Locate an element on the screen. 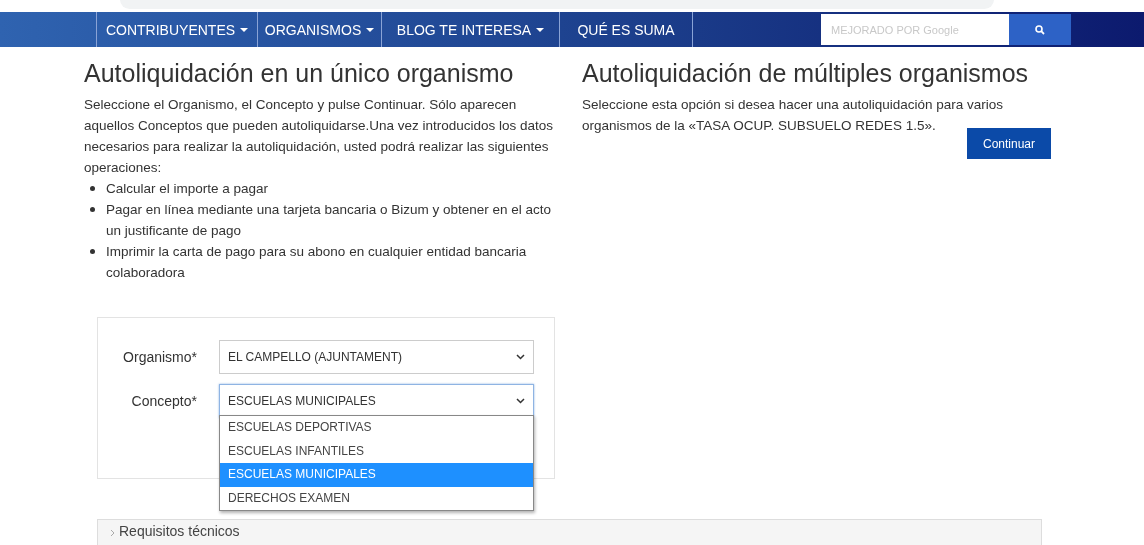  section-title: Autoliquidación en un único organismo is located at coordinates (299, 73).